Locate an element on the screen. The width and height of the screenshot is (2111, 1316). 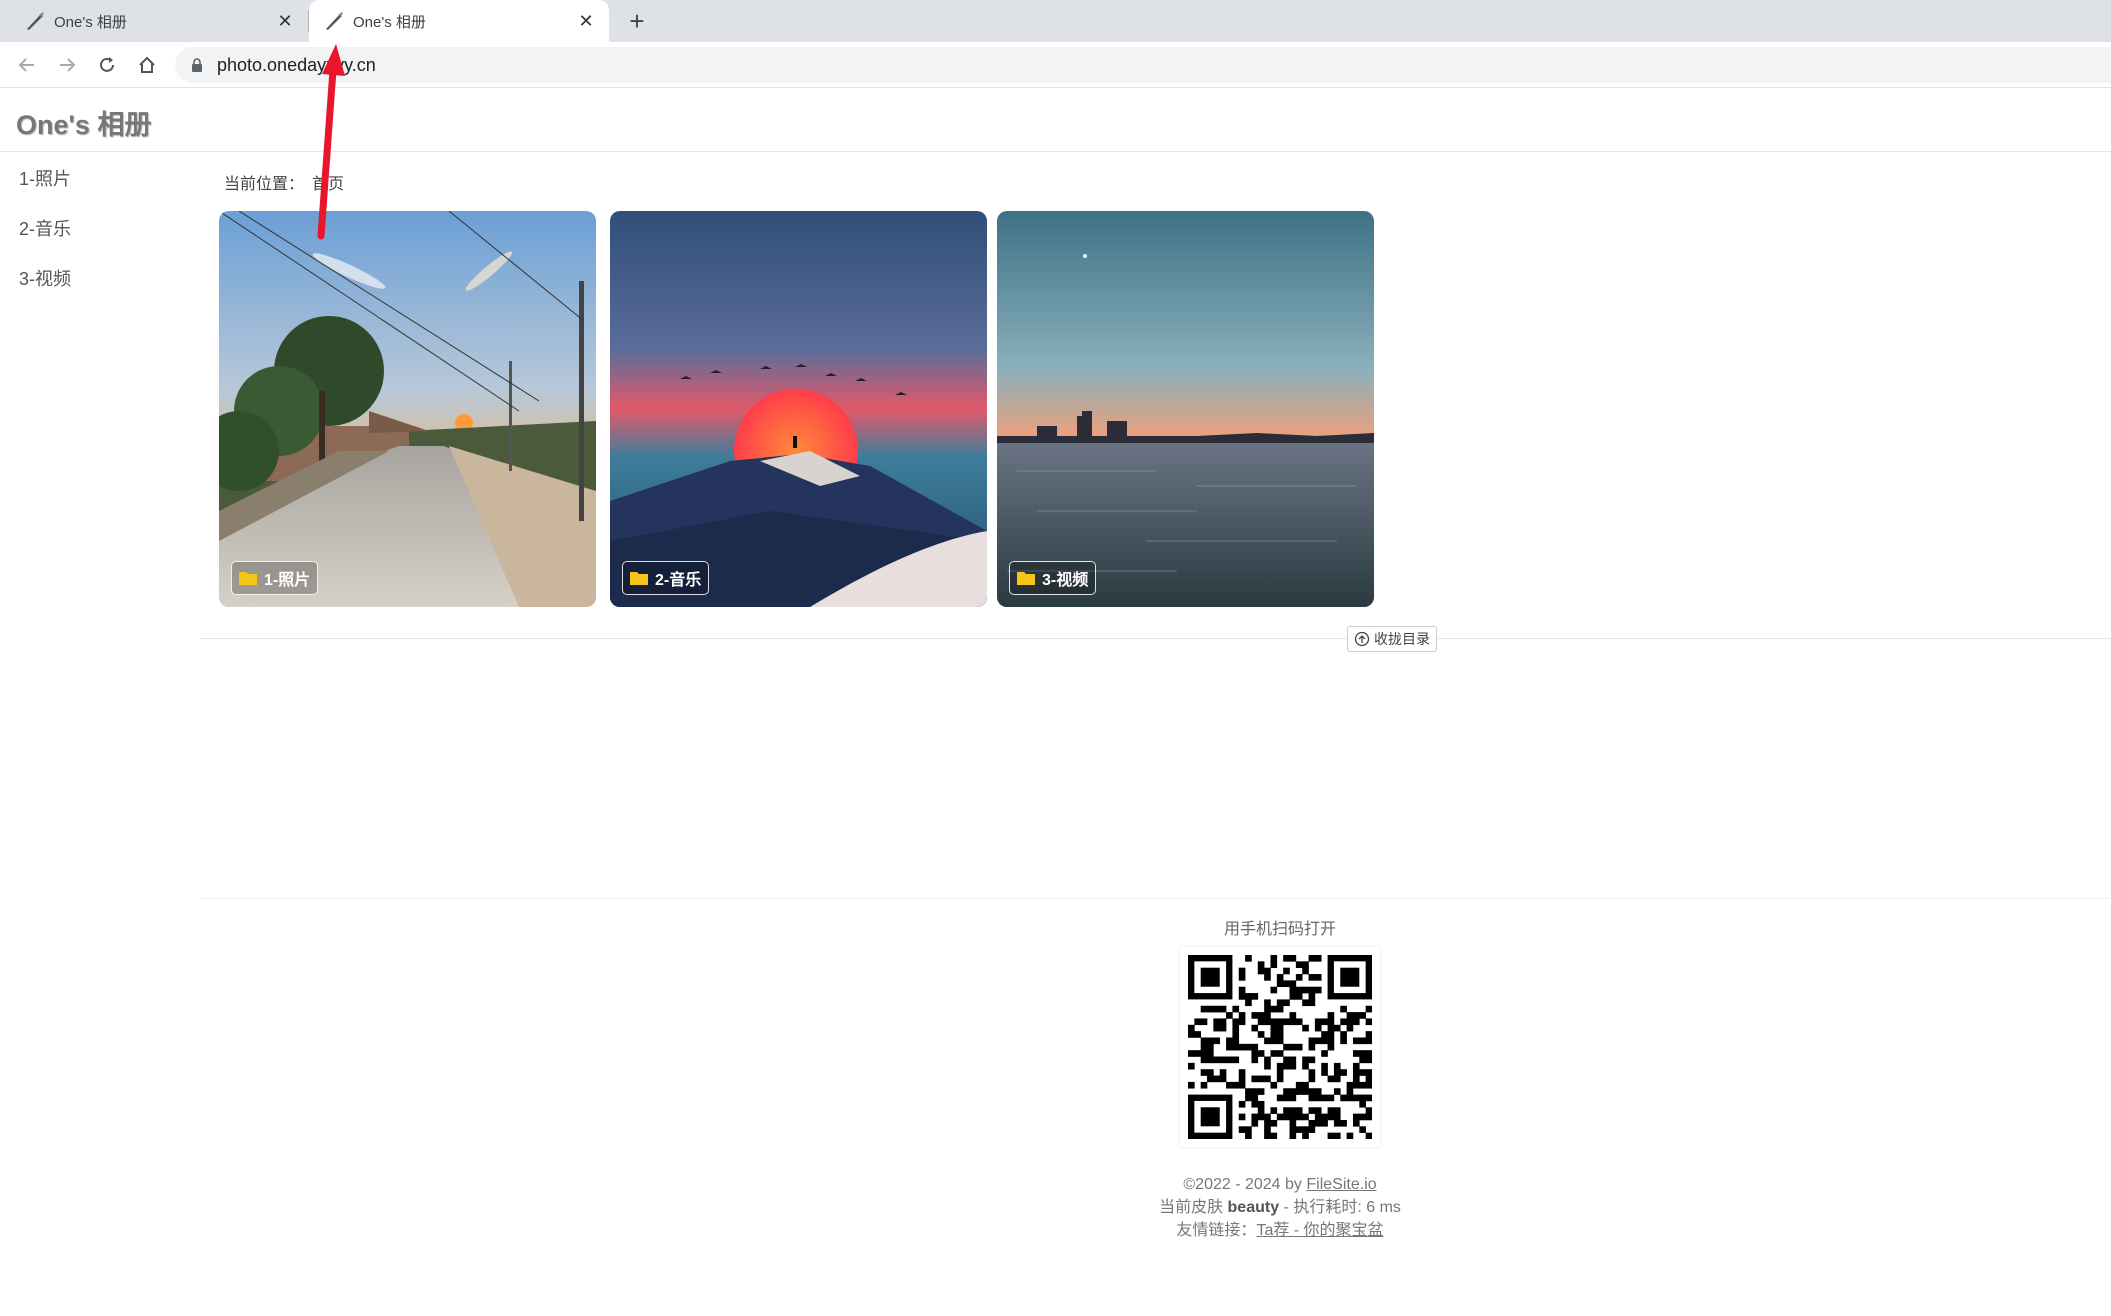
links-label: 友情链接： is located at coordinates (1216, 1230).